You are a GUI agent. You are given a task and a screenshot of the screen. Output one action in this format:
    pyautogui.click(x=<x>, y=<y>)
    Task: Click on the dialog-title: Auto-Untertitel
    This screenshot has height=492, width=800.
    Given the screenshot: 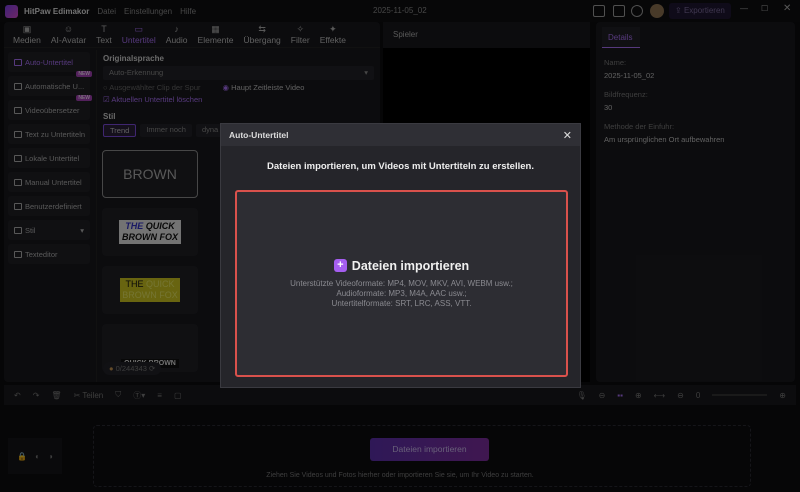 What is the action you would take?
    pyautogui.click(x=259, y=135)
    